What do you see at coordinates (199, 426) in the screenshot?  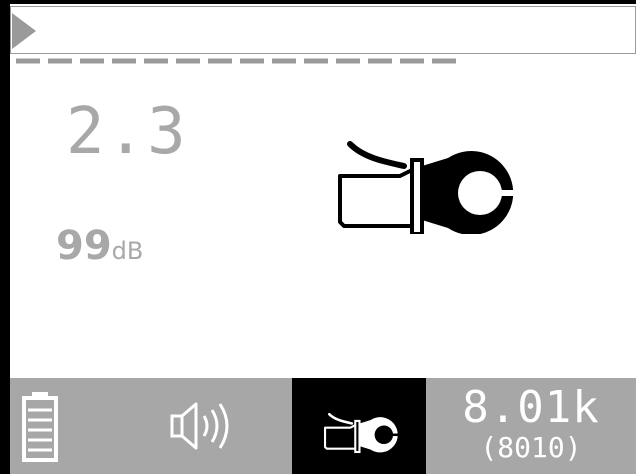 I see `speaker-icon` at bounding box center [199, 426].